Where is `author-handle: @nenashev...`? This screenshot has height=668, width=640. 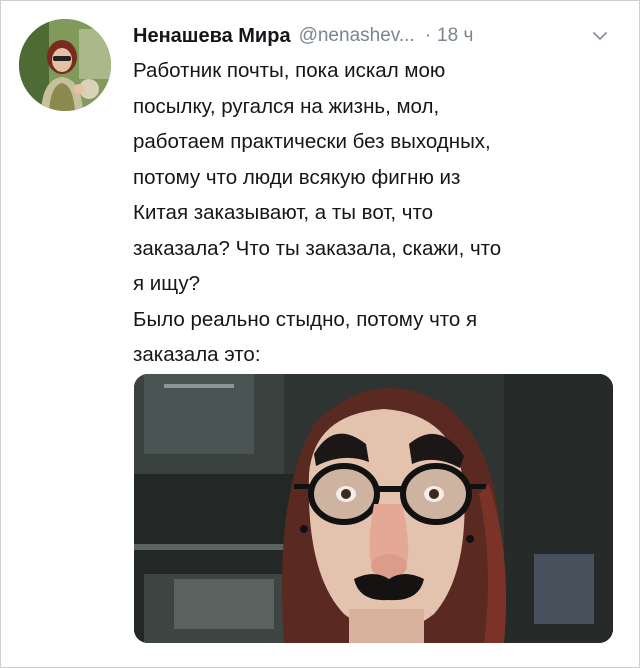
author-handle: @nenashev... is located at coordinates (357, 36).